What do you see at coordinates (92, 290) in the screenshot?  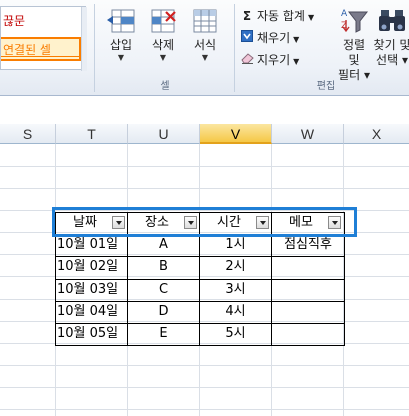 I see `table-cell: 10월 03일` at bounding box center [92, 290].